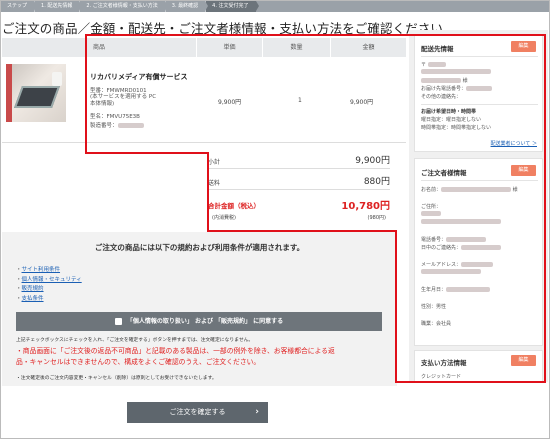  Describe the element at coordinates (208, 192) in the screenshot. I see `highlight-outline-step-v` at that location.